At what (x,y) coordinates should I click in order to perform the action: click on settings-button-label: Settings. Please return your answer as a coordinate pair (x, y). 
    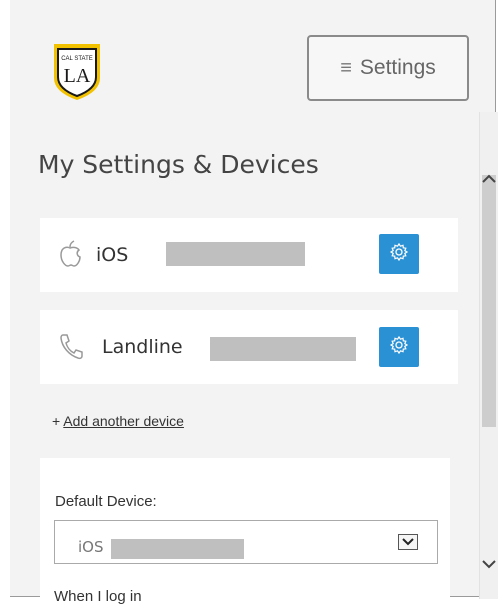
    Looking at the image, I should click on (397, 67).